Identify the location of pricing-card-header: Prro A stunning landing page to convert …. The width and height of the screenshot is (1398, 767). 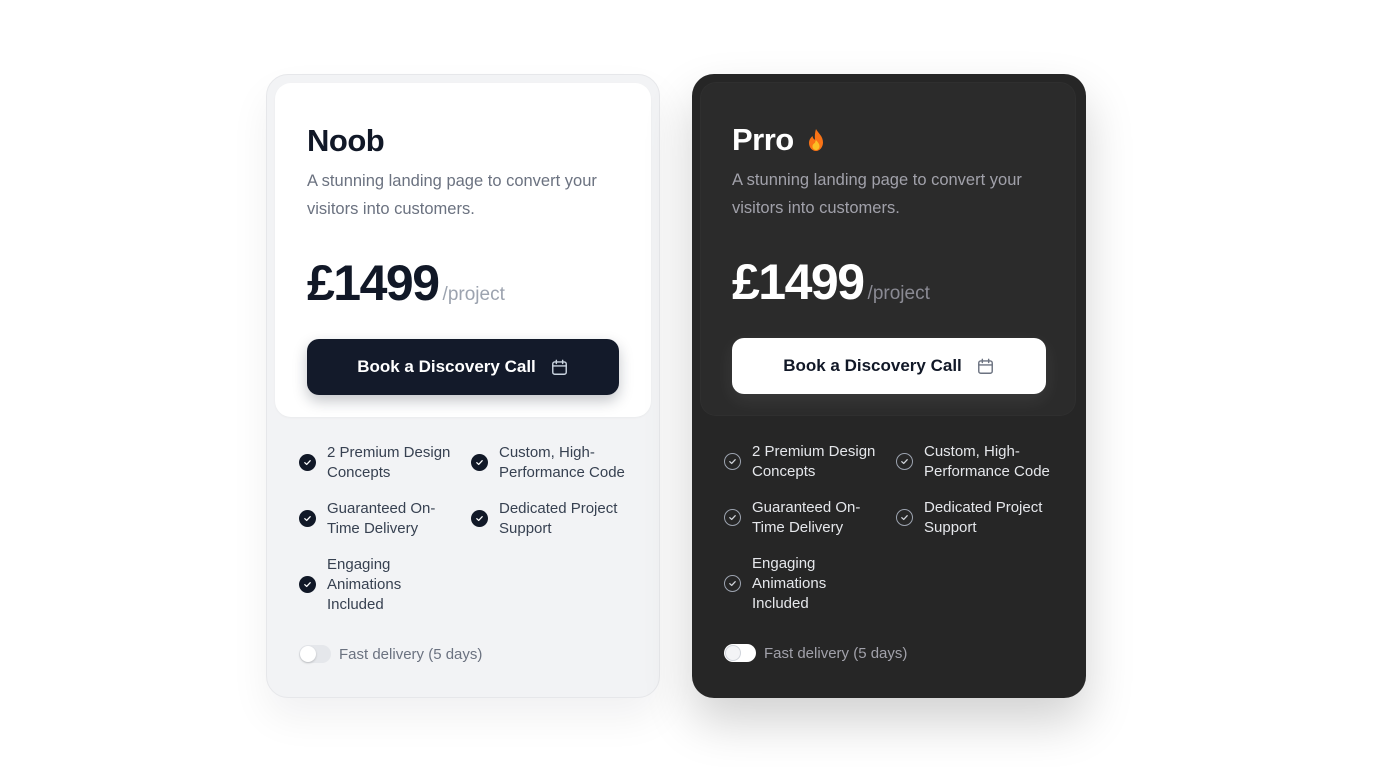
(888, 249).